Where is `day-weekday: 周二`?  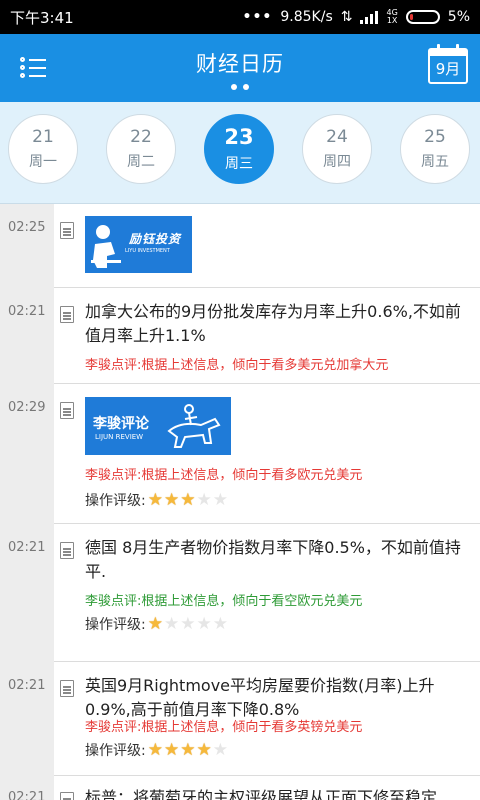 day-weekday: 周二 is located at coordinates (141, 162).